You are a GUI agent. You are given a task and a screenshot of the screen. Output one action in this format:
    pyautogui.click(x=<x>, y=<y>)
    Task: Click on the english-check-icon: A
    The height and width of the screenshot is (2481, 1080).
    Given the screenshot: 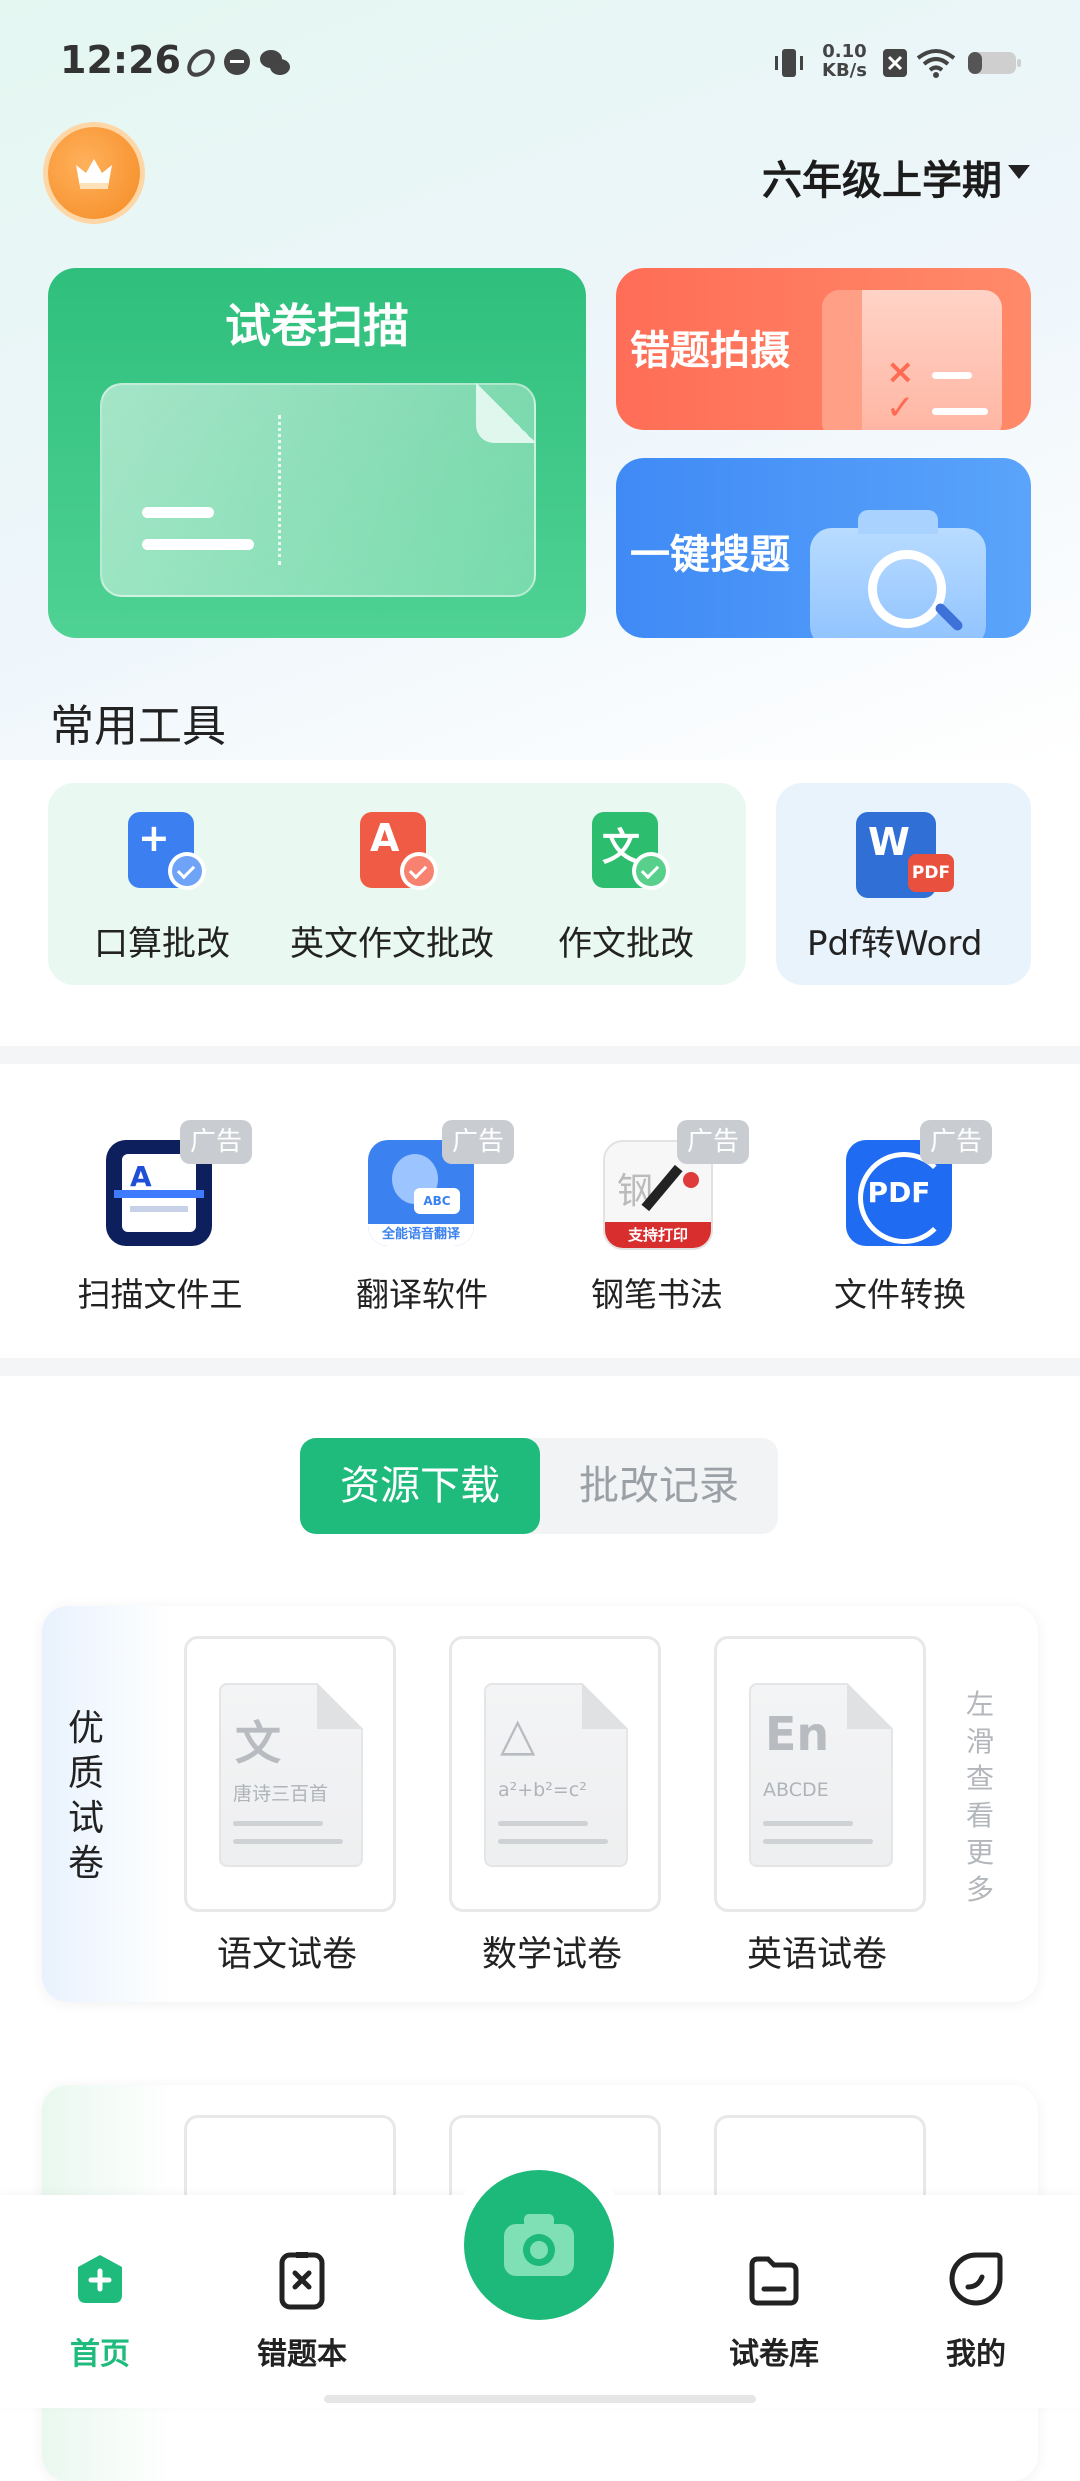 What is the action you would take?
    pyautogui.click(x=399, y=852)
    